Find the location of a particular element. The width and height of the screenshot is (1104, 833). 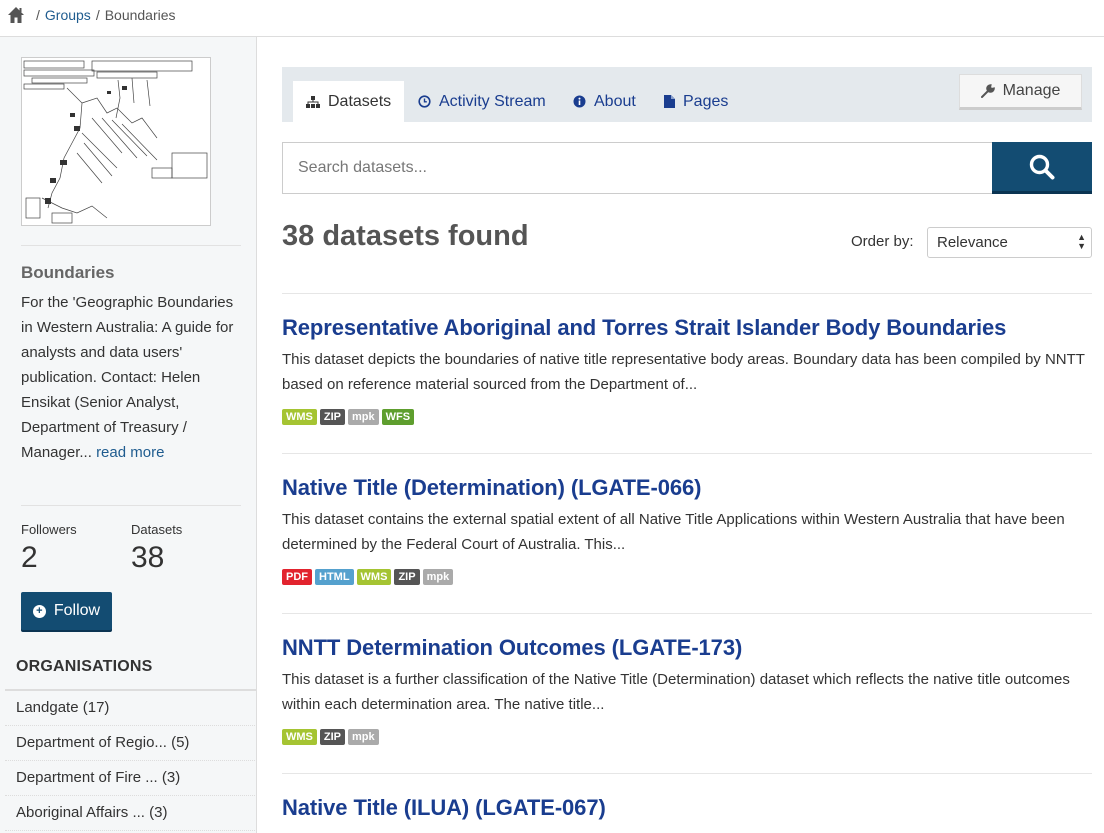

organisation-item: Department of Fire ... (3) is located at coordinates (131, 778).